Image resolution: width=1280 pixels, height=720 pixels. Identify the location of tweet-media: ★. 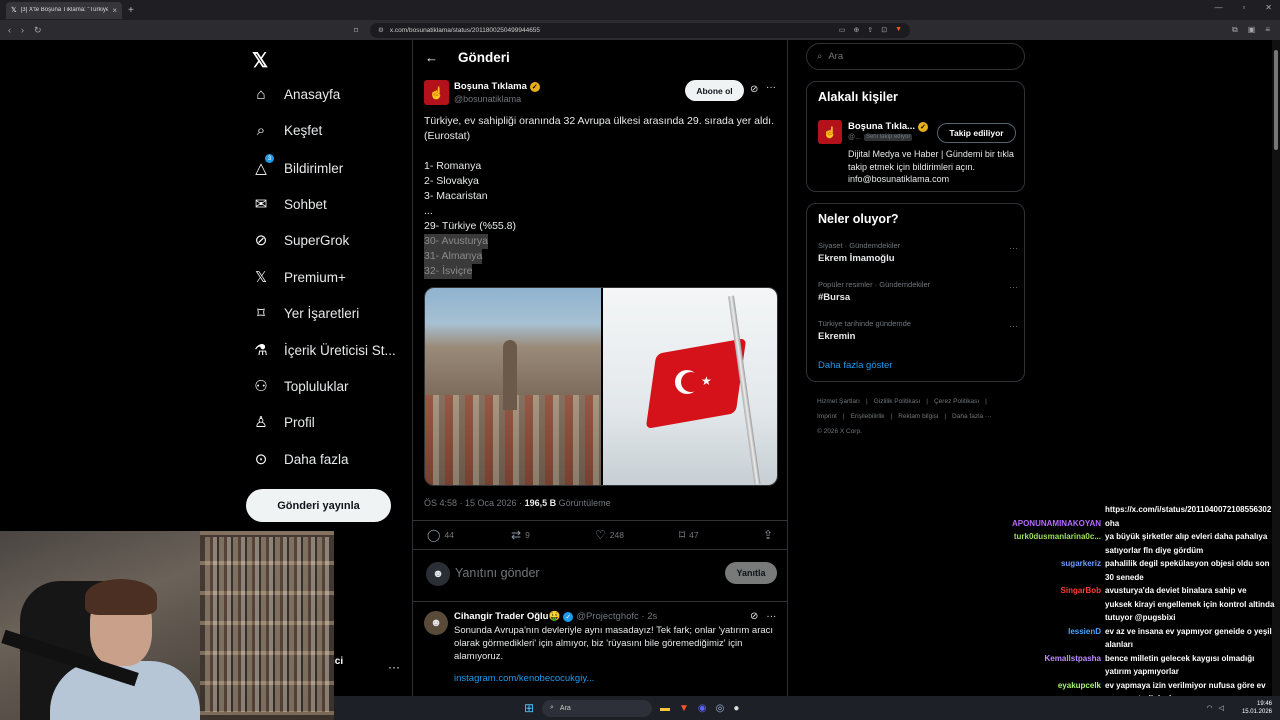
(601, 386).